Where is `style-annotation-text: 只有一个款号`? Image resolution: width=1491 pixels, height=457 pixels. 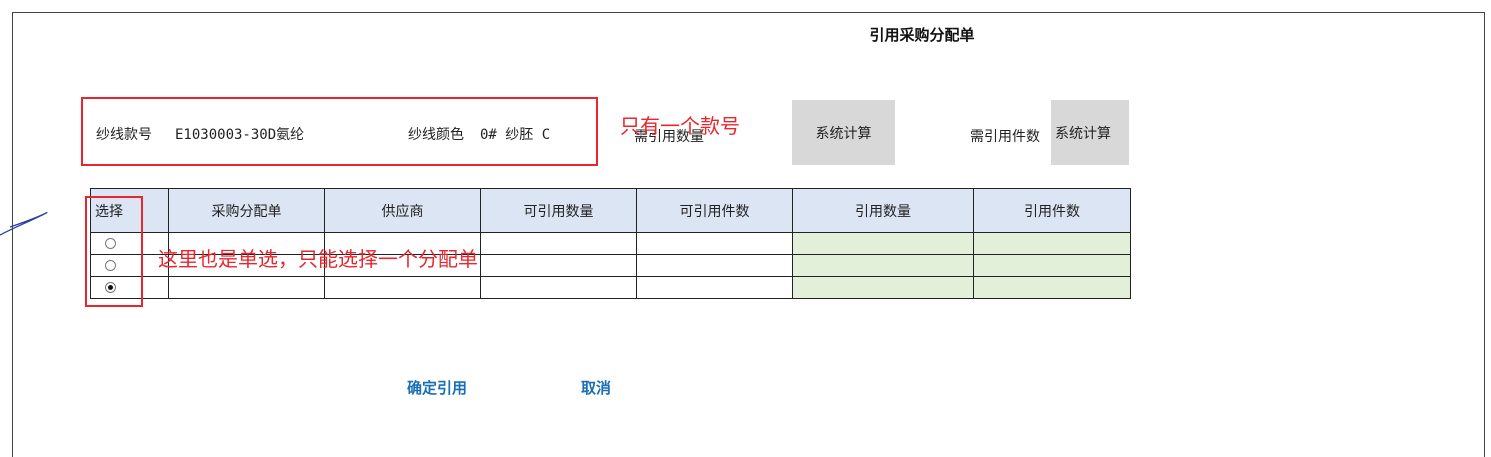
style-annotation-text: 只有一个款号 is located at coordinates (680, 126).